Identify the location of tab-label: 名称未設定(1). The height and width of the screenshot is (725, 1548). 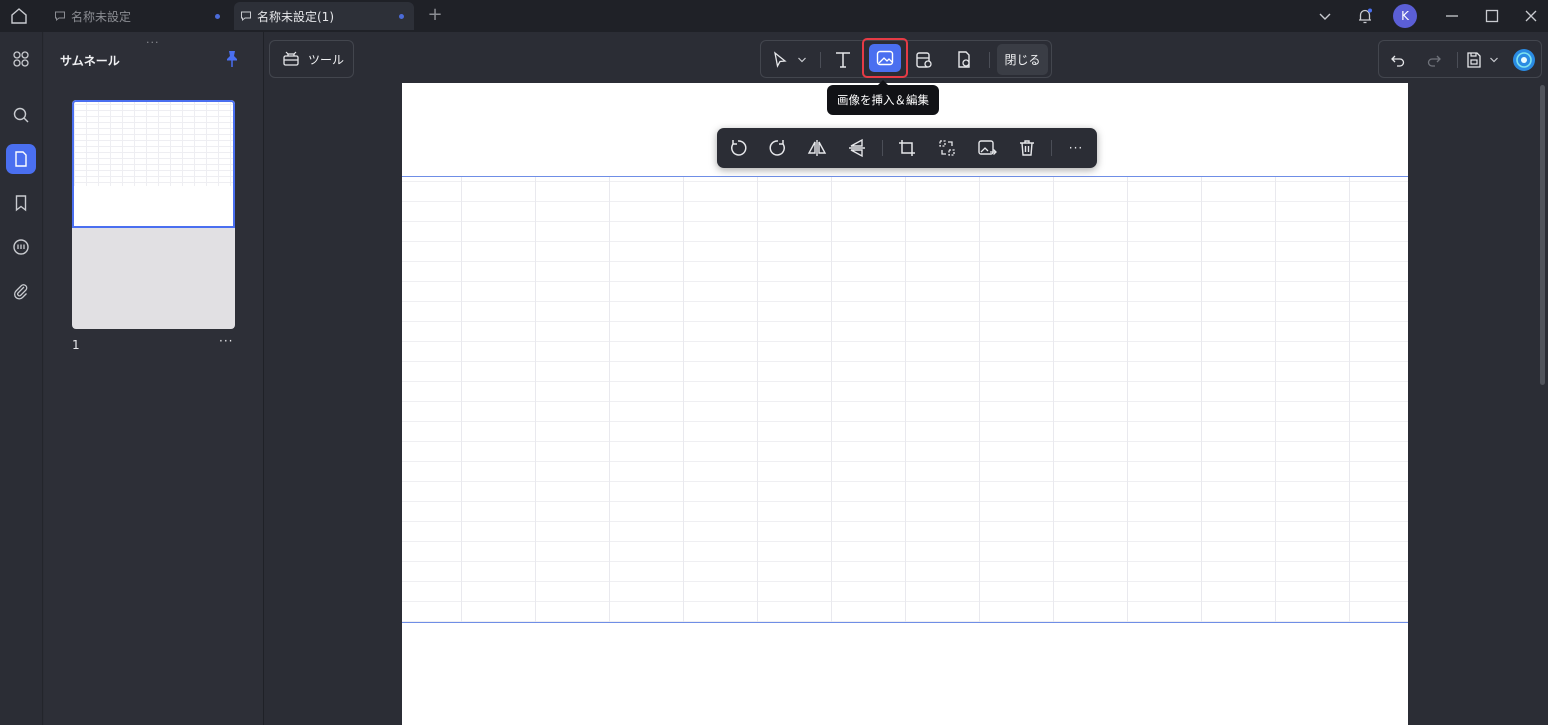
(295, 16).